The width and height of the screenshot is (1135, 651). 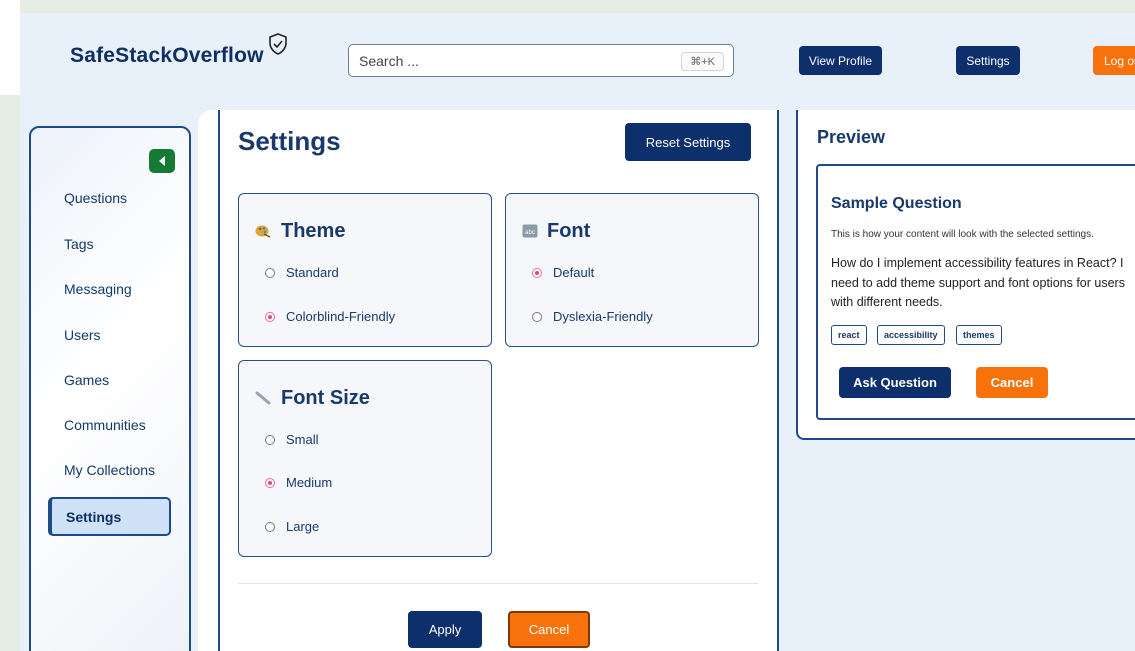 What do you see at coordinates (574, 272) in the screenshot?
I see `option-label: Default` at bounding box center [574, 272].